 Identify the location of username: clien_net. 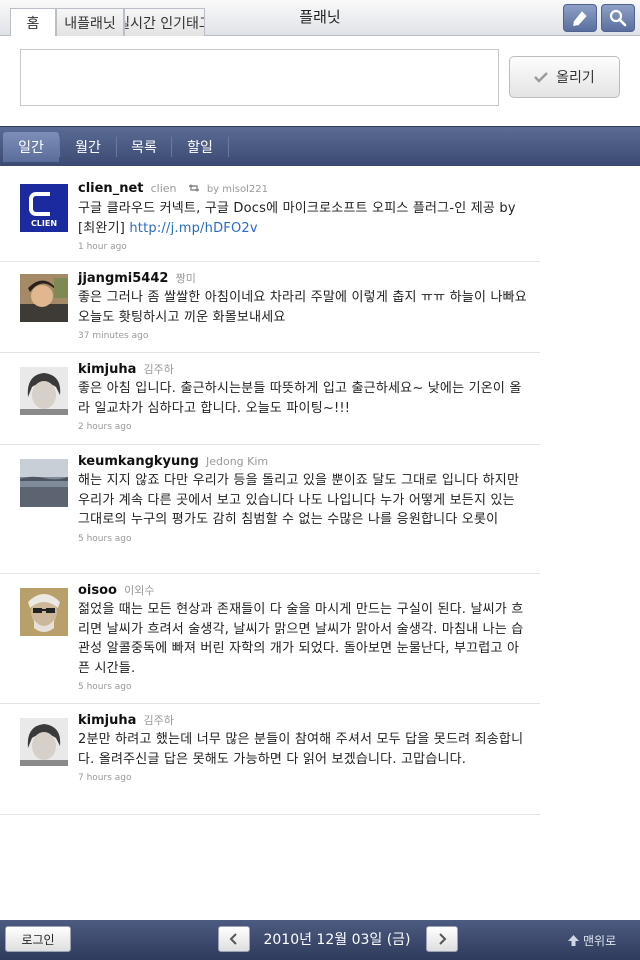
(110, 188).